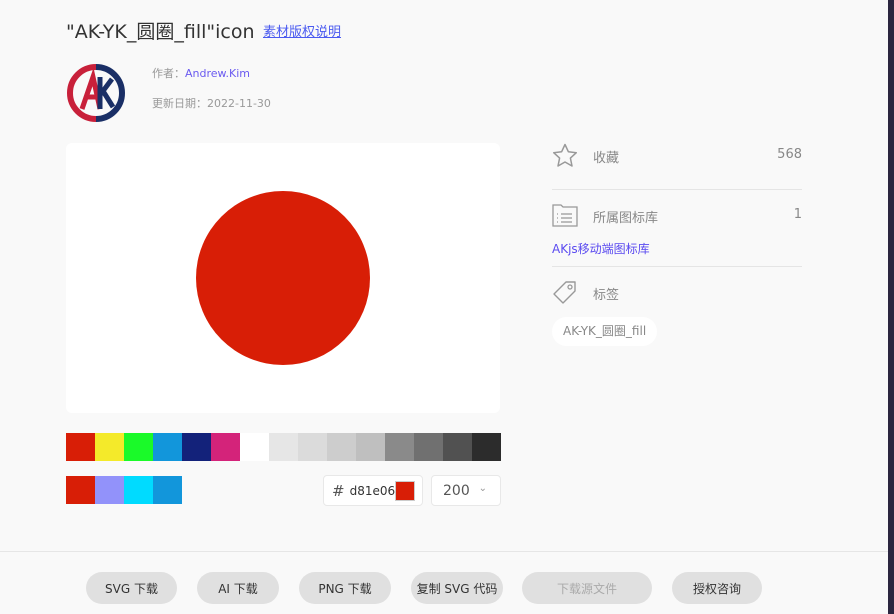 The image size is (894, 614). I want to click on library-link: AKjs移动端图标库, so click(601, 248).